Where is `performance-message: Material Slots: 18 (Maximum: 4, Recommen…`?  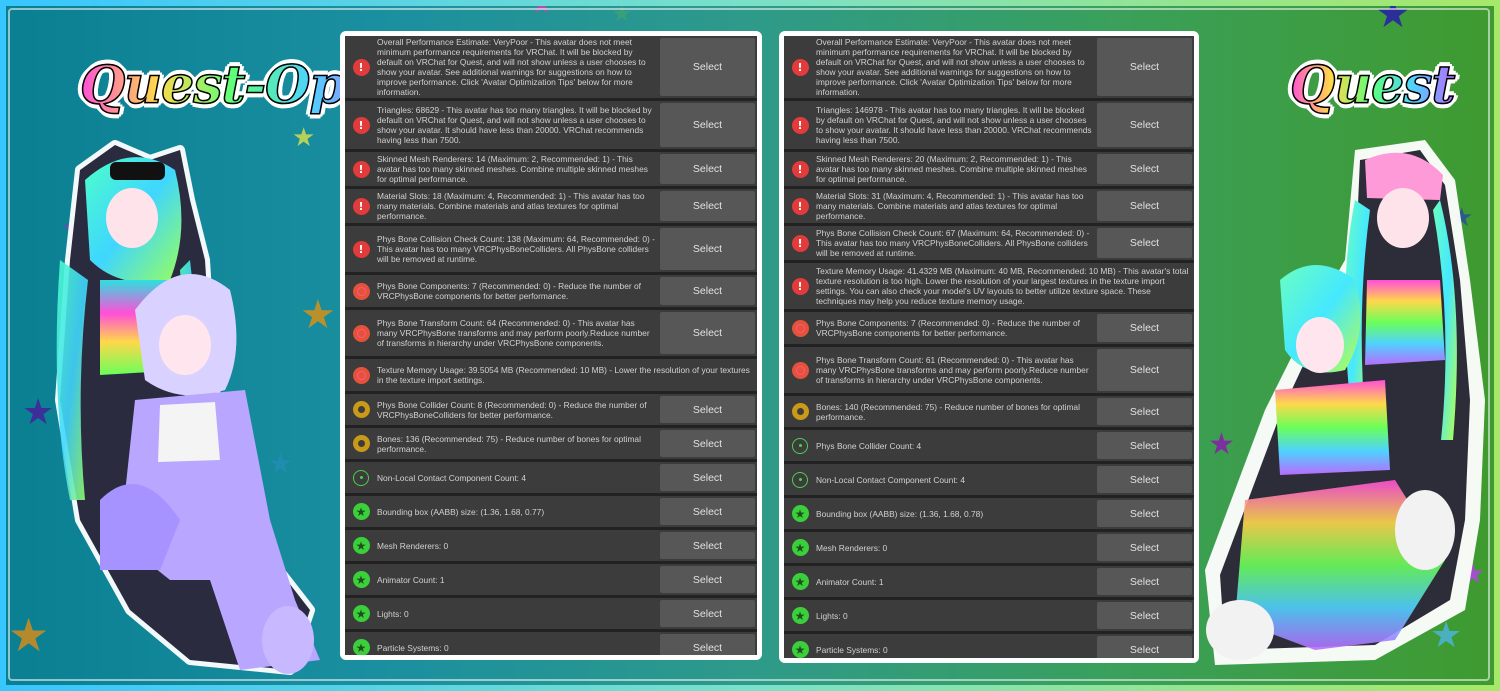 performance-message: Material Slots: 18 (Maximum: 4, Recommen… is located at coordinates (511, 206).